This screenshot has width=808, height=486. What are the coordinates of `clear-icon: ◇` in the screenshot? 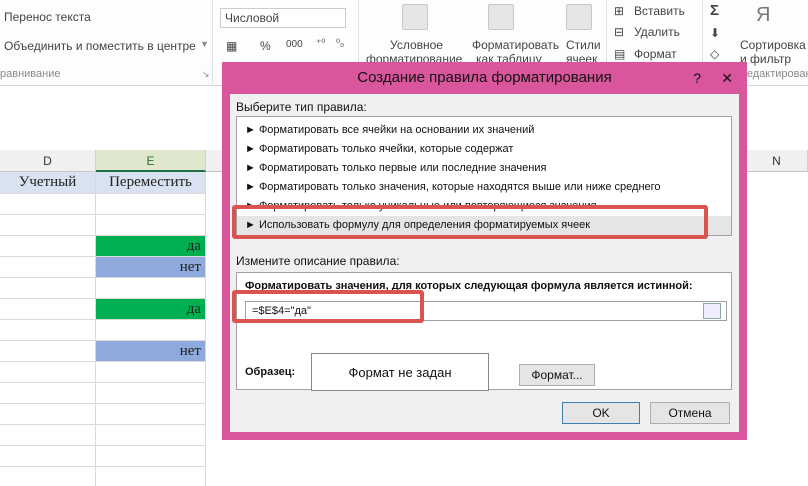 It's located at (714, 54).